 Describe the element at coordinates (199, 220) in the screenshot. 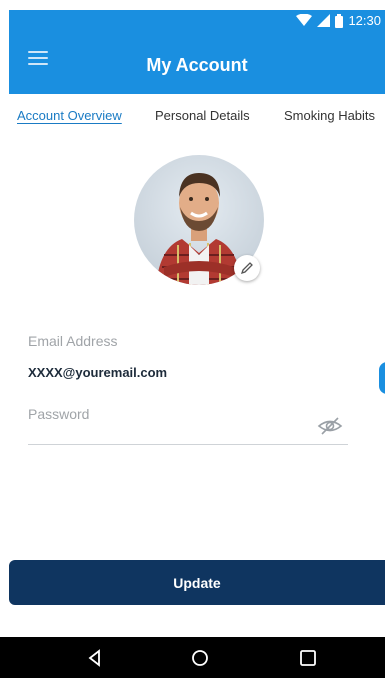

I see `profile-avatar-container` at that location.